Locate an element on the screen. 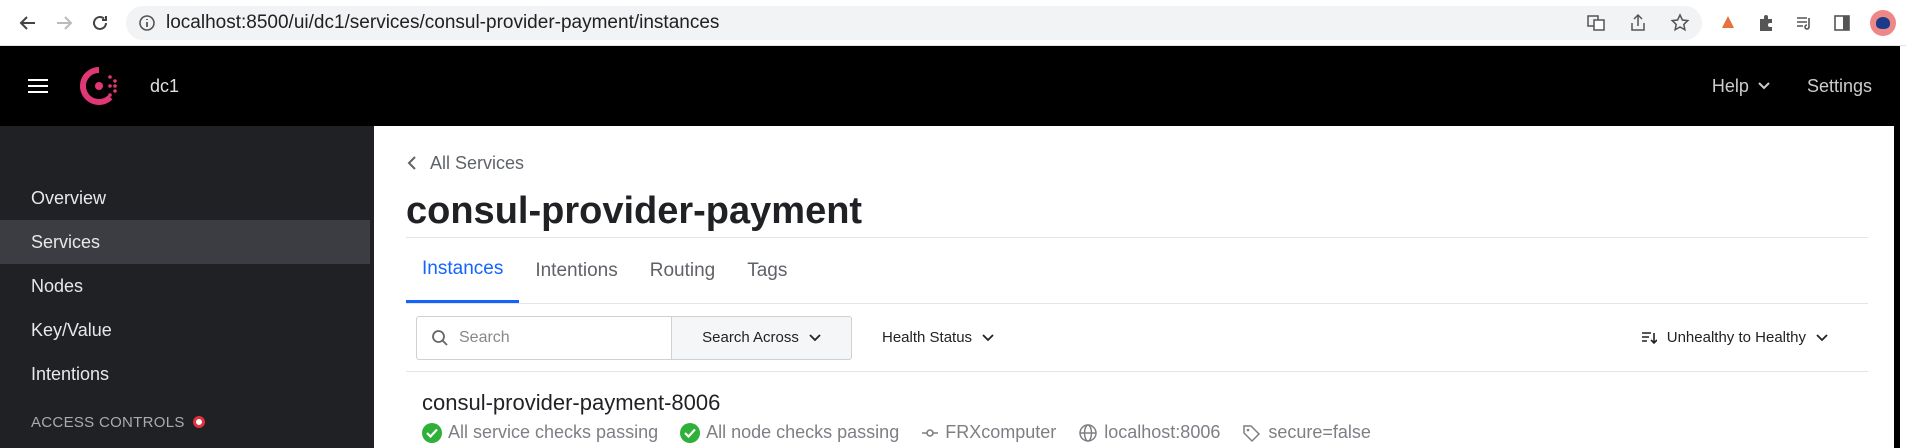 The image size is (1906, 448). node-name: FRXcomputer is located at coordinates (988, 432).